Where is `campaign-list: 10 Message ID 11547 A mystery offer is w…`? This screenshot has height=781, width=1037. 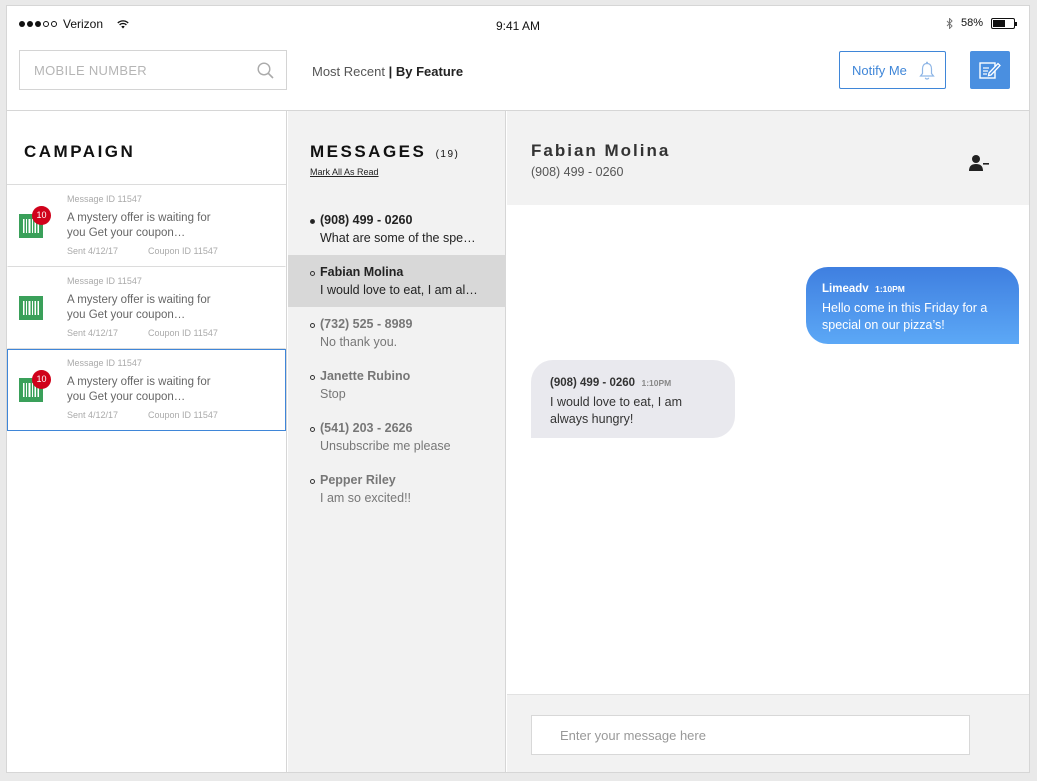
campaign-list: 10 Message ID 11547 A mystery offer is w… is located at coordinates (146, 307).